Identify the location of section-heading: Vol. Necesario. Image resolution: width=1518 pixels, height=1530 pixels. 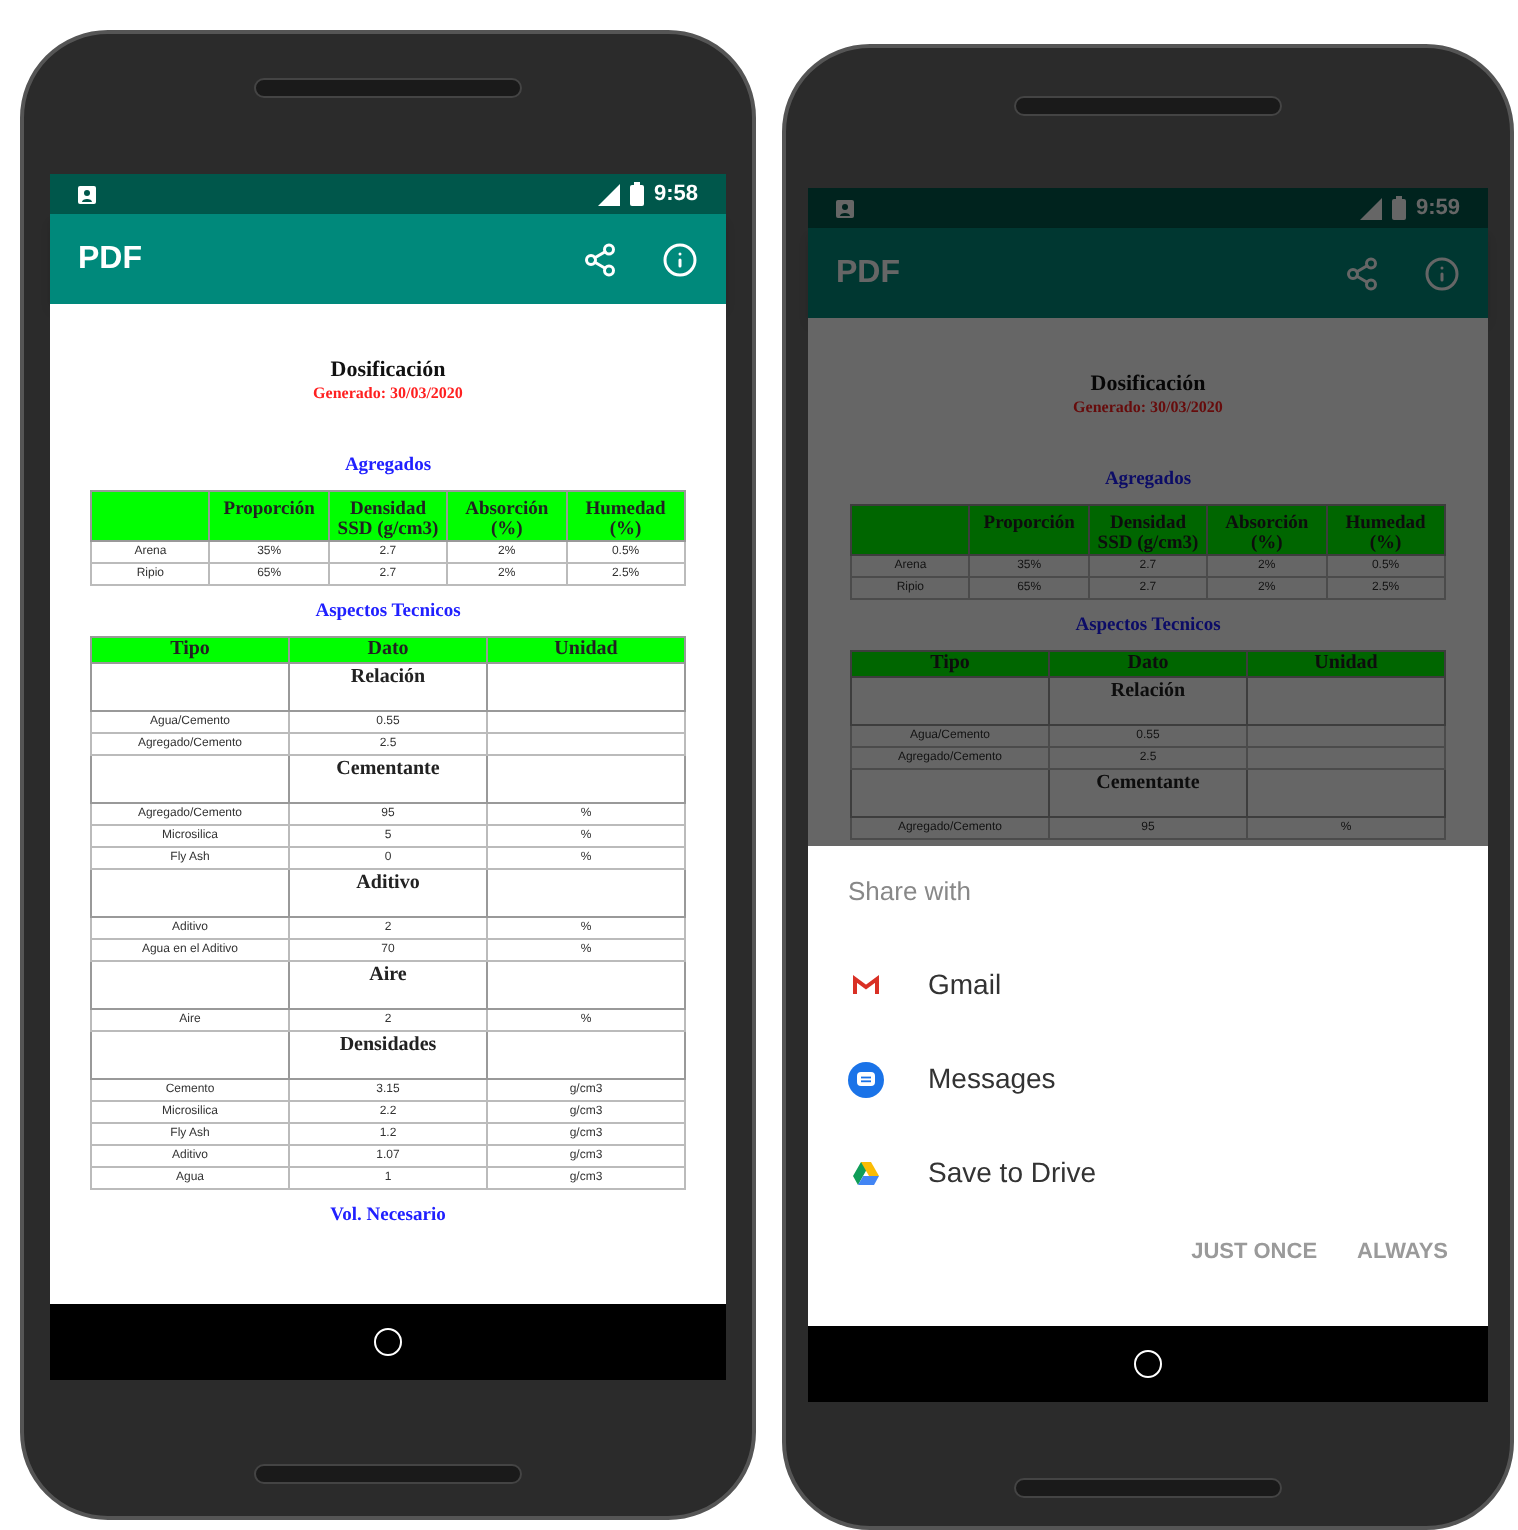
(388, 1216).